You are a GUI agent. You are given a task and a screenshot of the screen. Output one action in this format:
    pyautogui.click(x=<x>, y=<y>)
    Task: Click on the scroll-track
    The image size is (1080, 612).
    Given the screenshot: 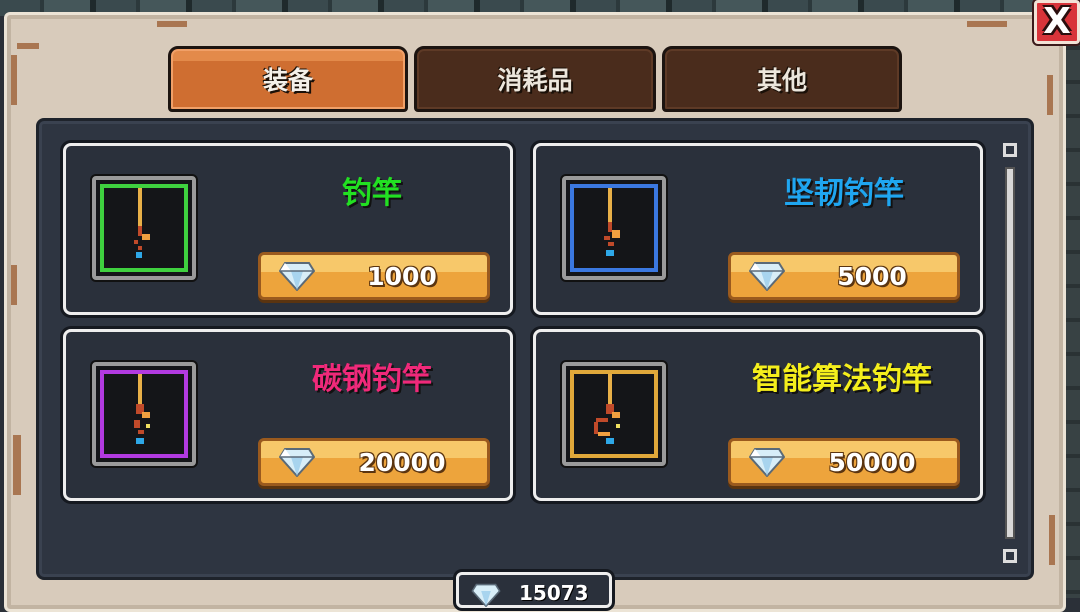 What is the action you would take?
    pyautogui.click(x=1010, y=353)
    